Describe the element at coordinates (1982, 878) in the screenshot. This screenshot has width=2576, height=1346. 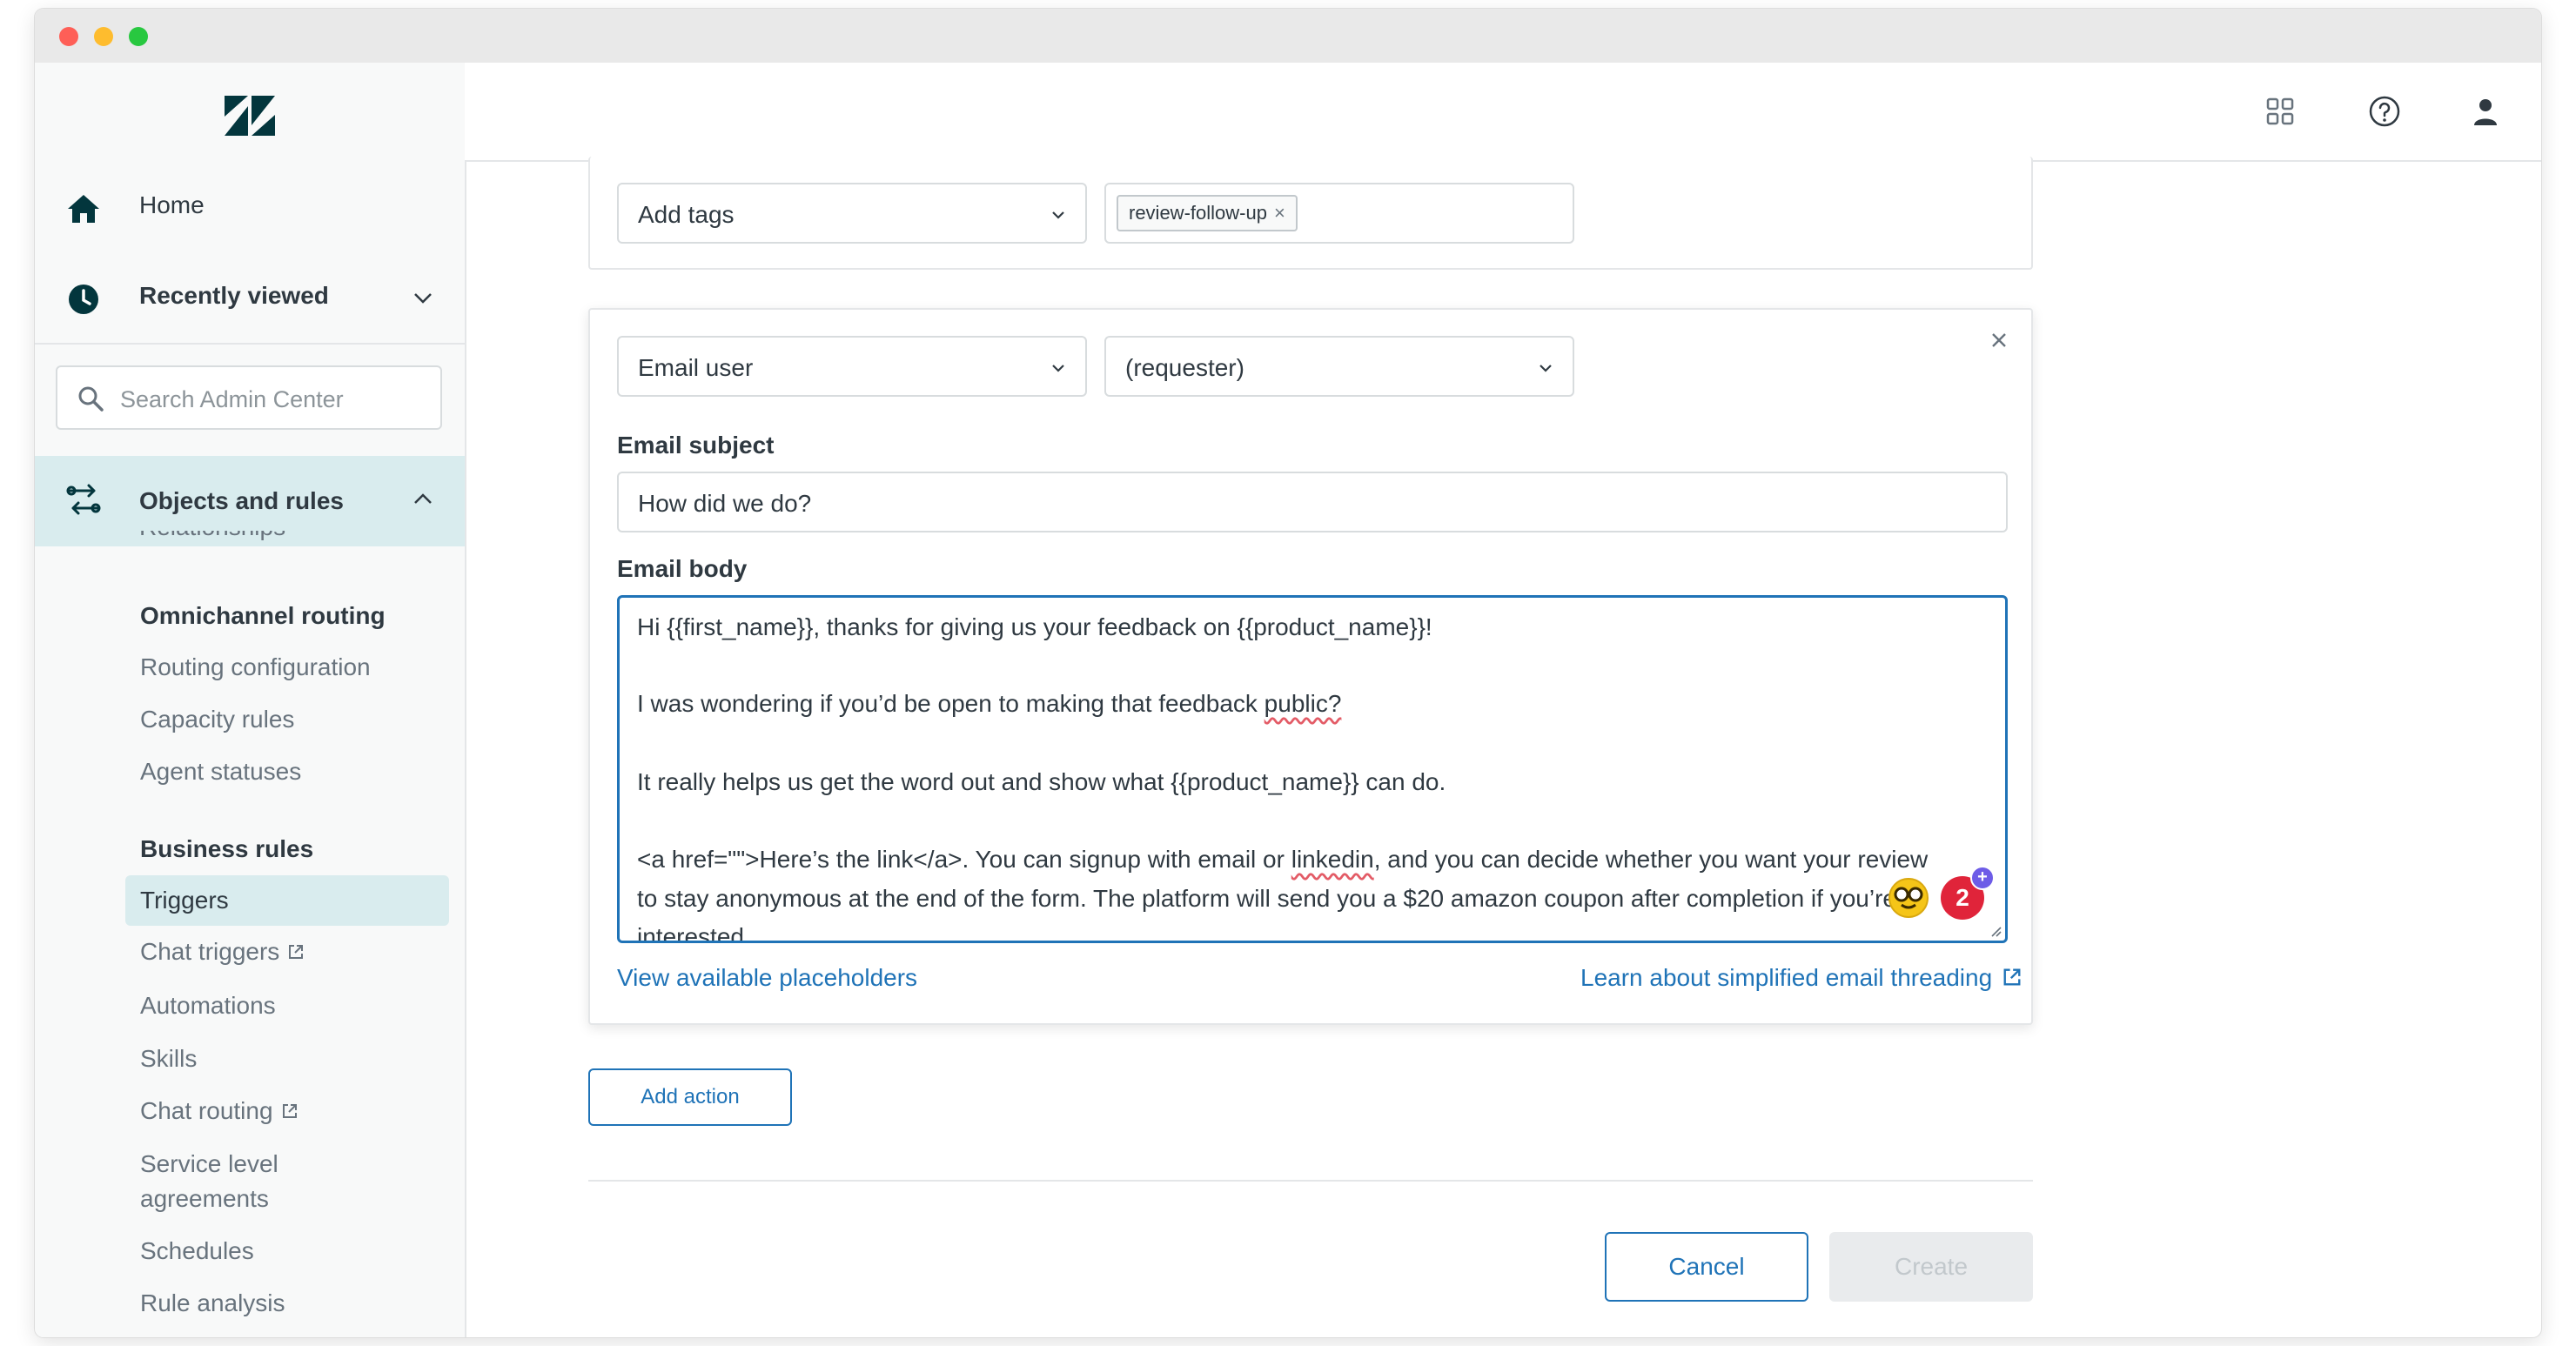
I see `badge-plus-icon: +` at that location.